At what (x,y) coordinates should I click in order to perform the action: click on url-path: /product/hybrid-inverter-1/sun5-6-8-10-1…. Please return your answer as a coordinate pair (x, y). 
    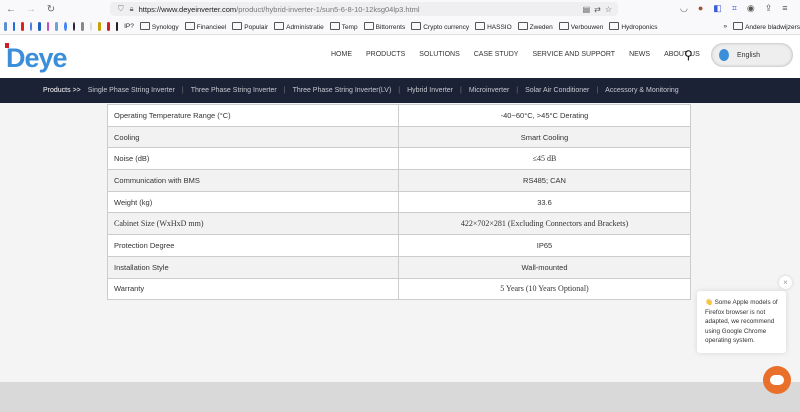
    Looking at the image, I should click on (328, 9).